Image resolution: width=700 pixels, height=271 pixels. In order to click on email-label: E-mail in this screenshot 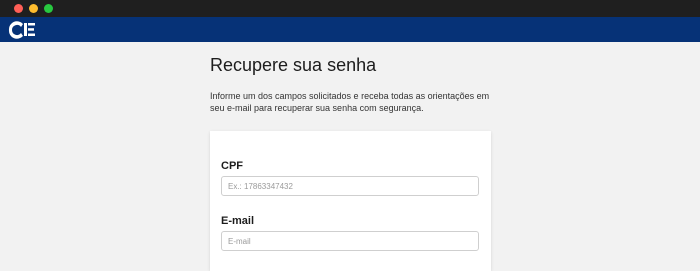, I will do `click(238, 221)`.